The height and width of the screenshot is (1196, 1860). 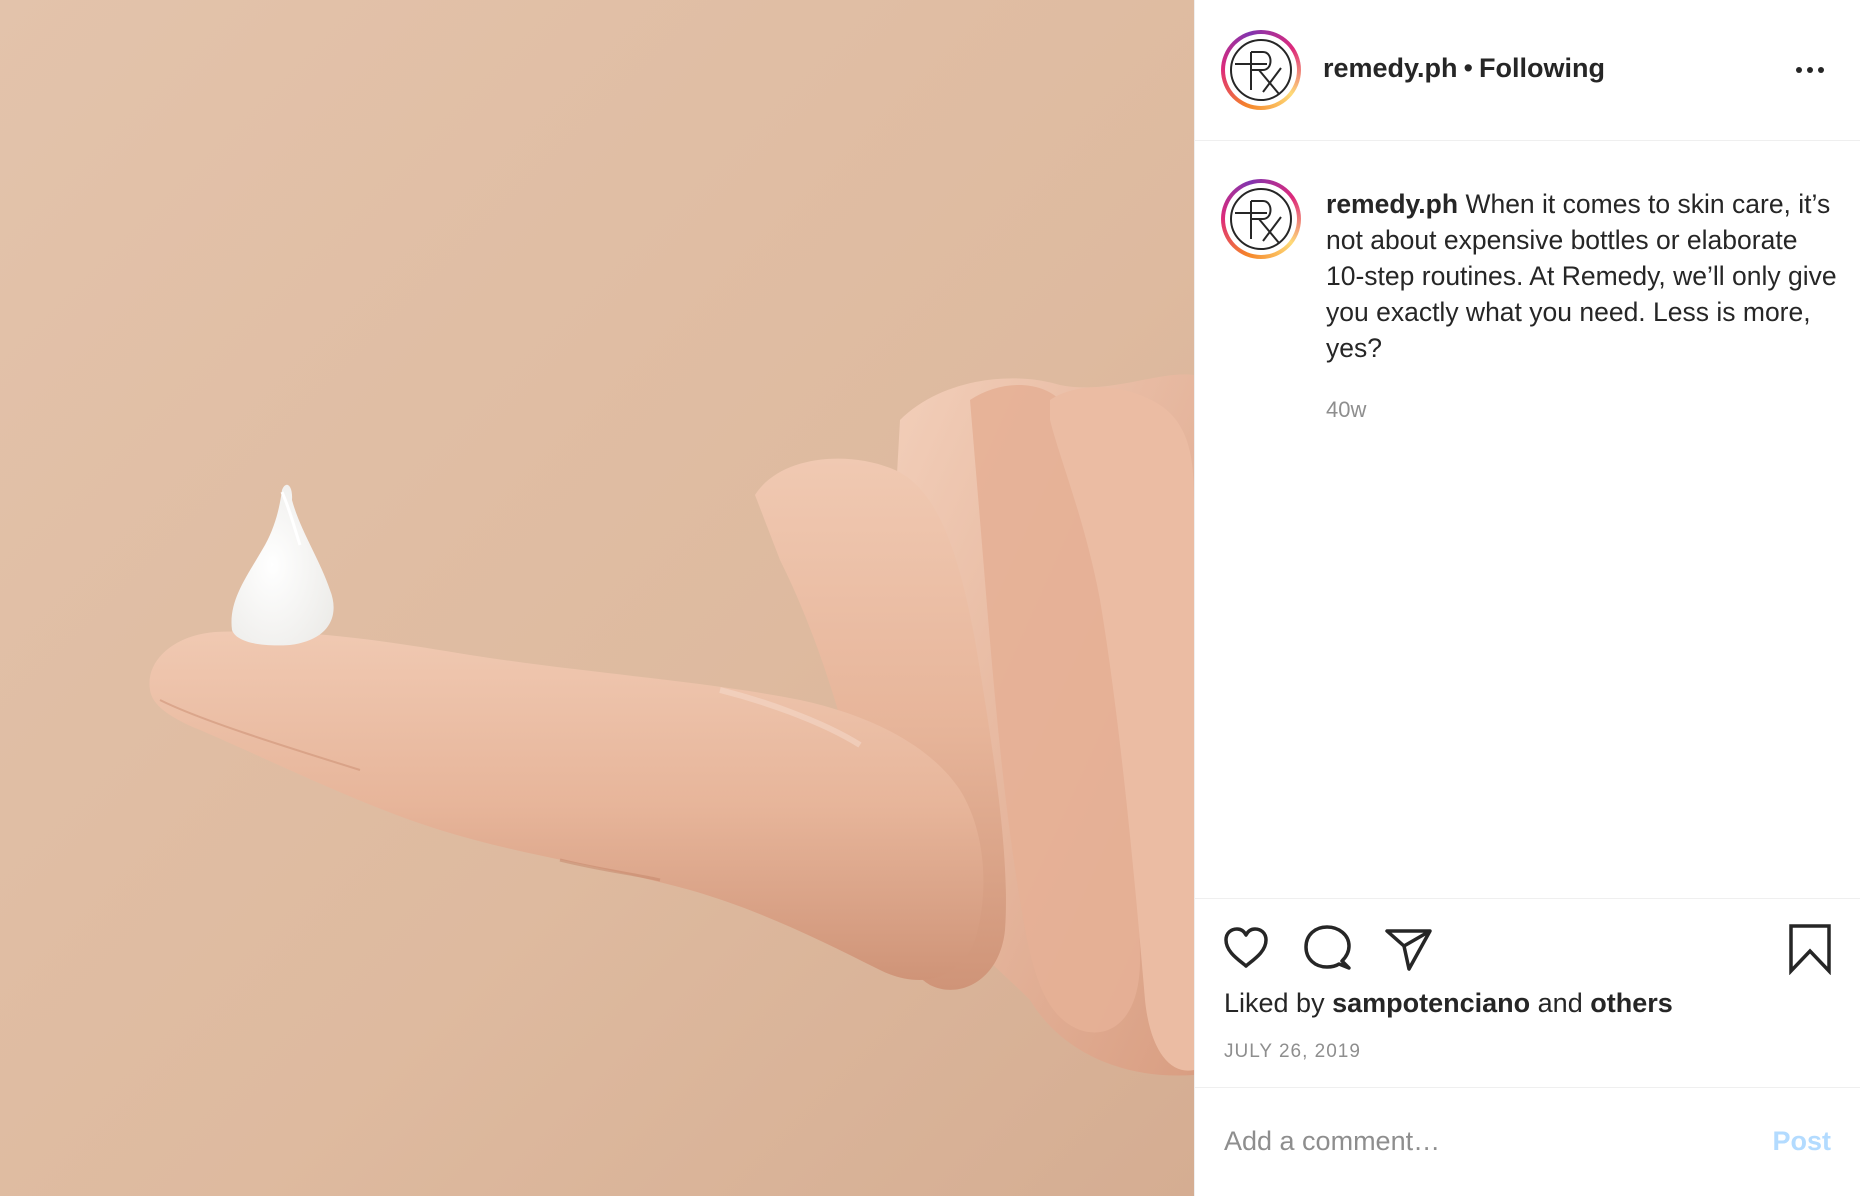 I want to click on heart-icon, so click(x=1246, y=948).